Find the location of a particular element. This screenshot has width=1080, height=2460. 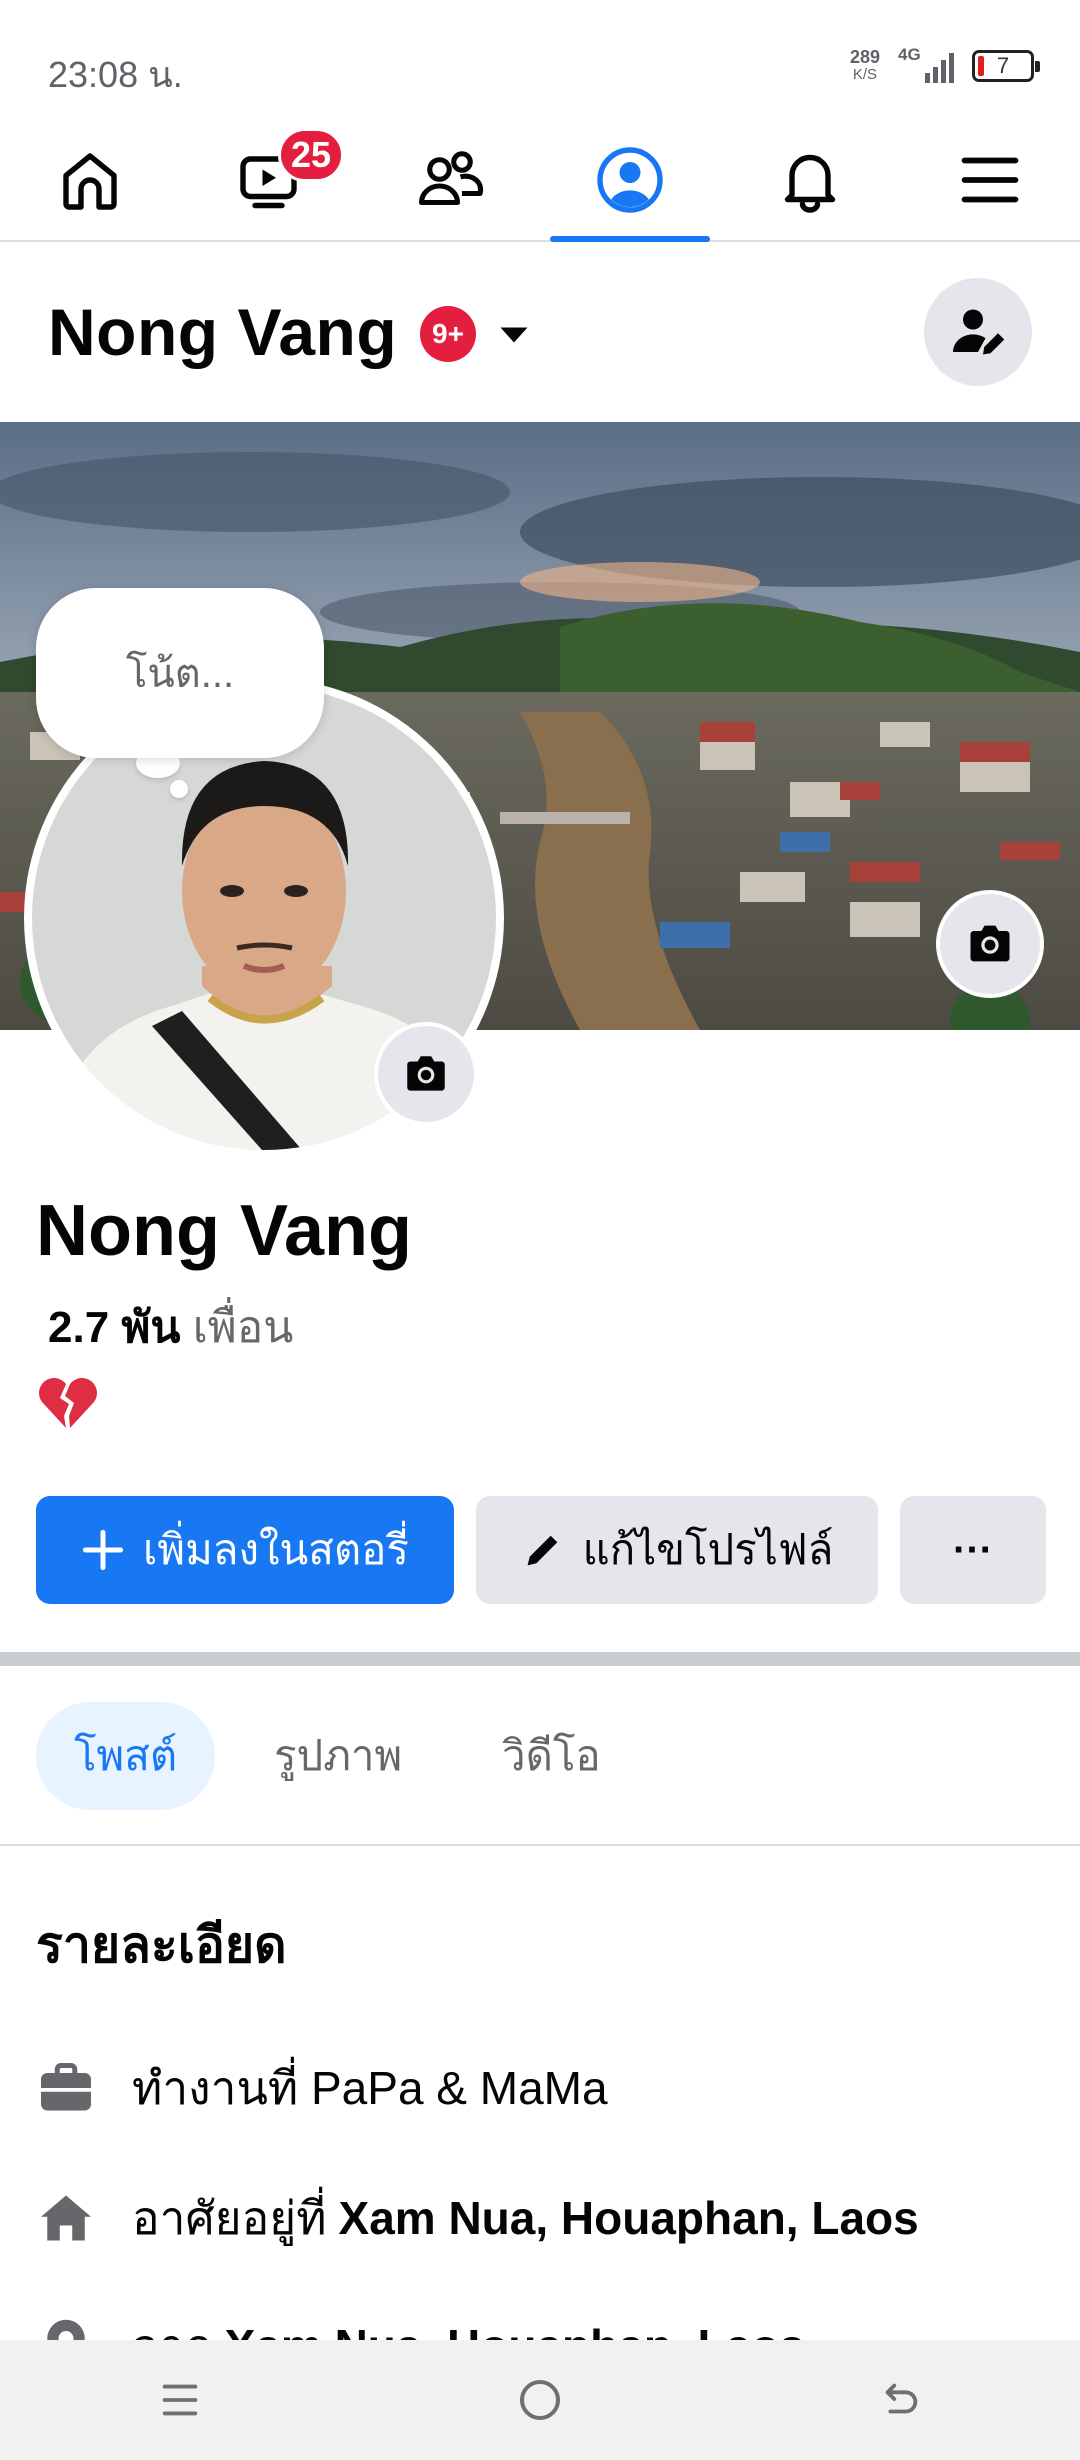

friends-icon is located at coordinates (451, 178).